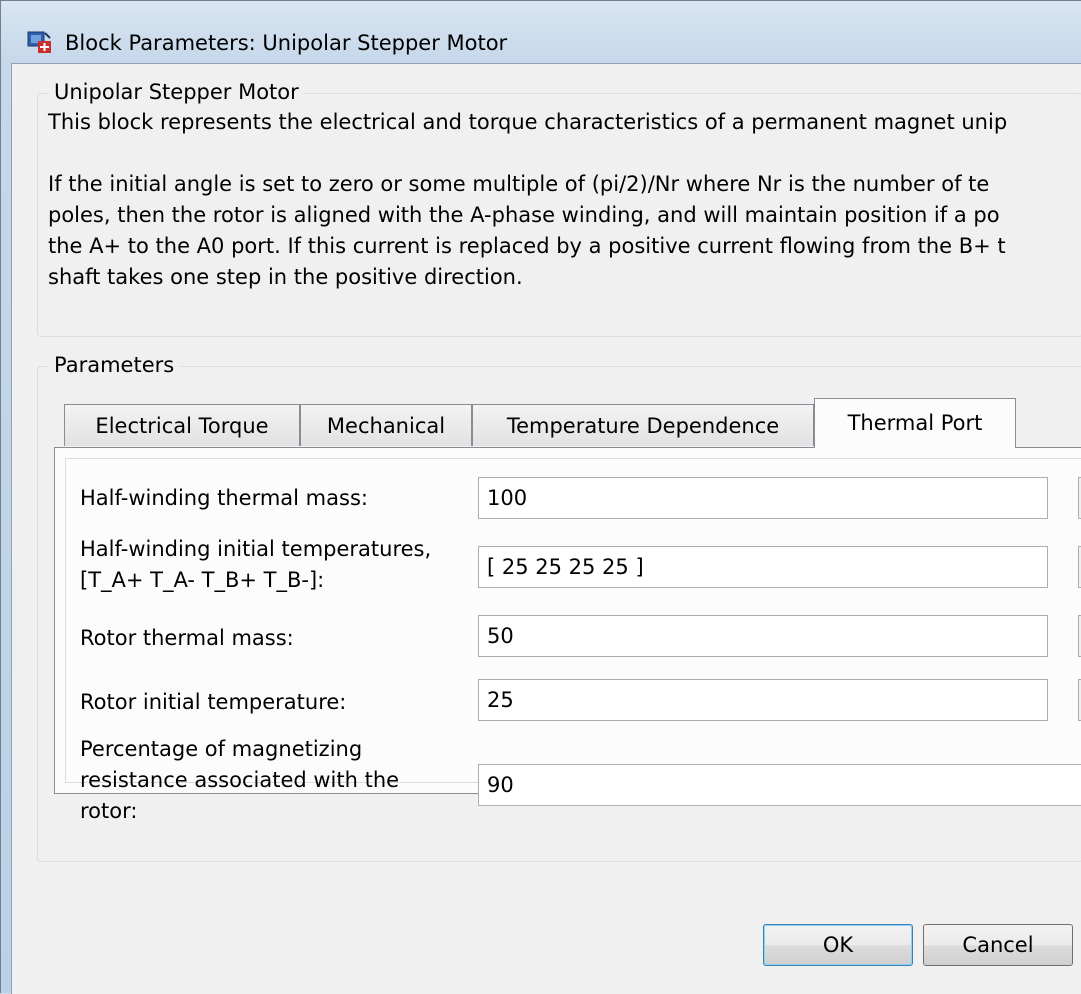 The height and width of the screenshot is (994, 1081). Describe the element at coordinates (643, 425) in the screenshot. I see `tab-temperature-dependence: Temperature Dependence` at that location.